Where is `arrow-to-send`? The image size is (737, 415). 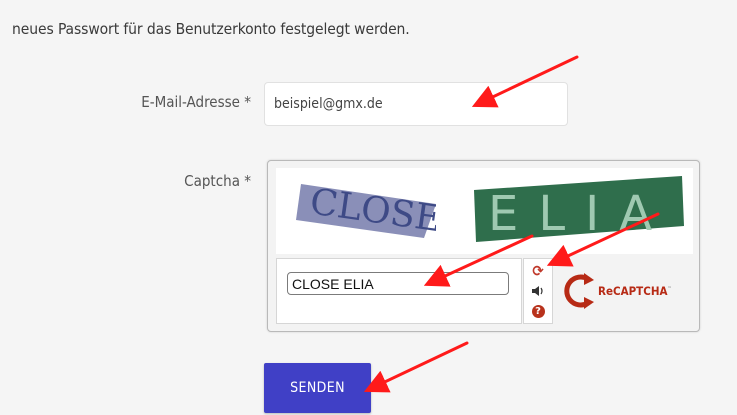
arrow-to-send is located at coordinates (416, 367).